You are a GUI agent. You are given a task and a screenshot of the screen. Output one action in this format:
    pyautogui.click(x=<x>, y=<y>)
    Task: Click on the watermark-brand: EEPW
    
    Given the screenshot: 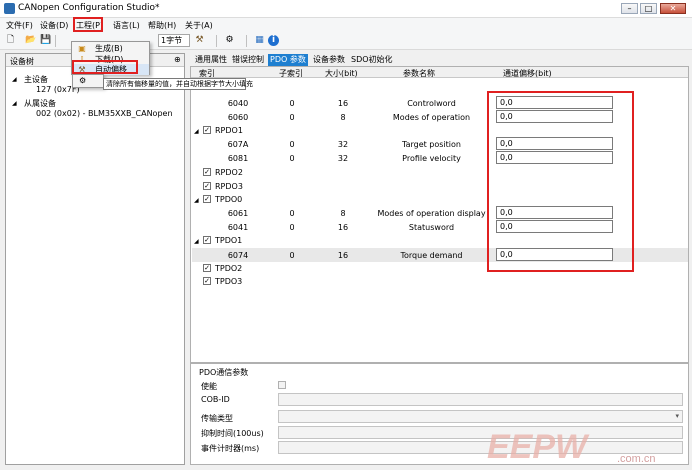 What is the action you would take?
    pyautogui.click(x=538, y=447)
    